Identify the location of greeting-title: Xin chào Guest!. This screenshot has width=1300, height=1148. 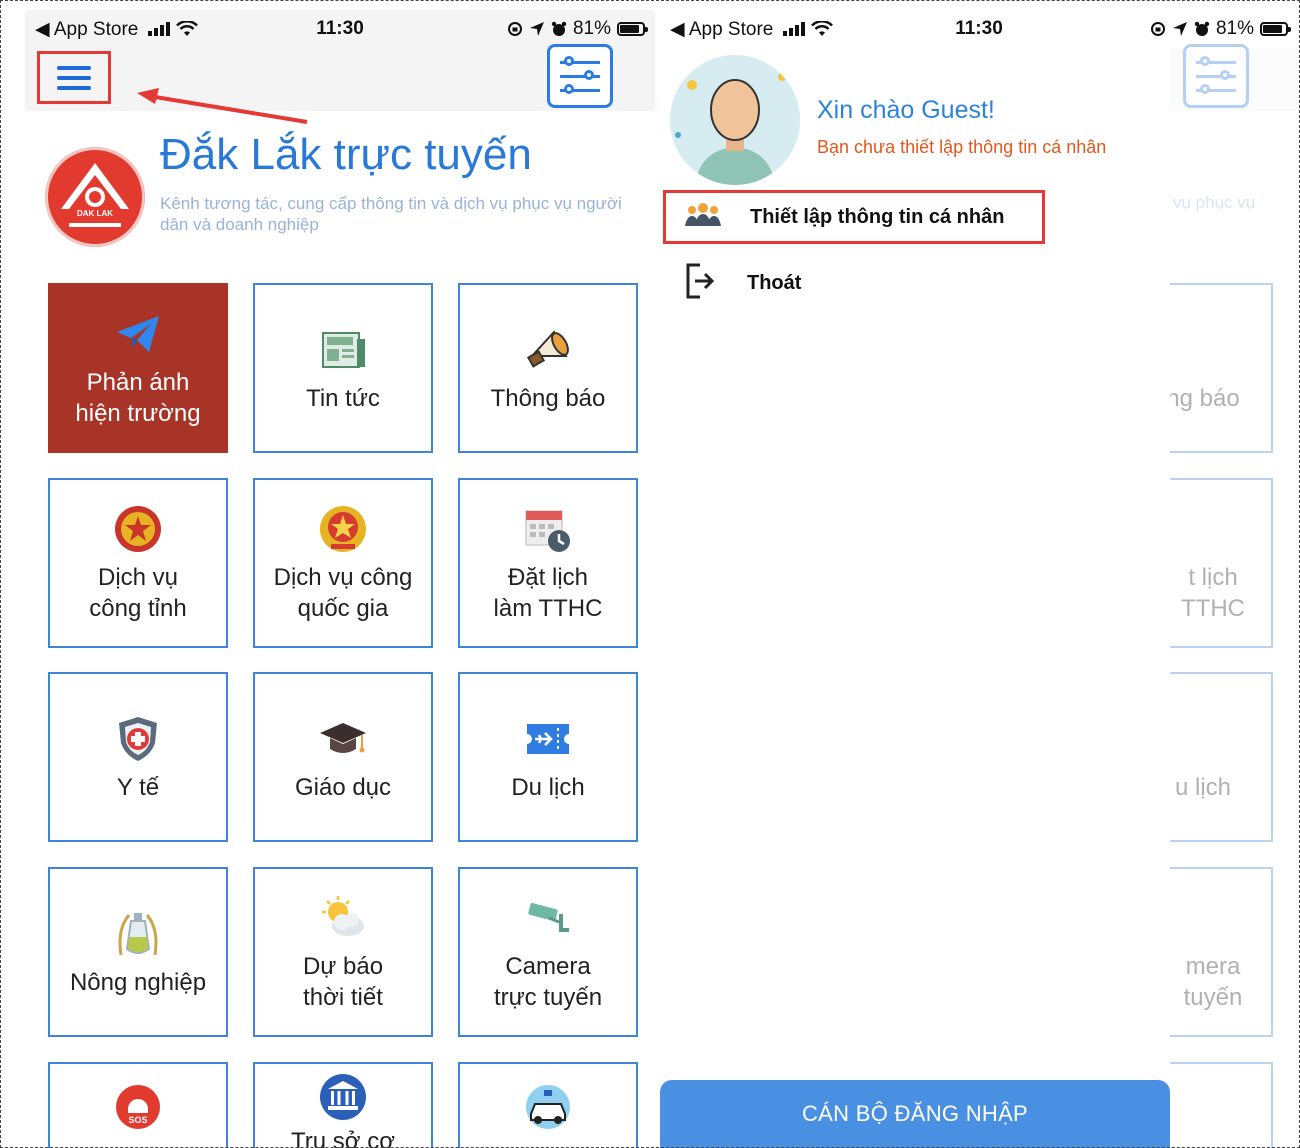
(906, 110).